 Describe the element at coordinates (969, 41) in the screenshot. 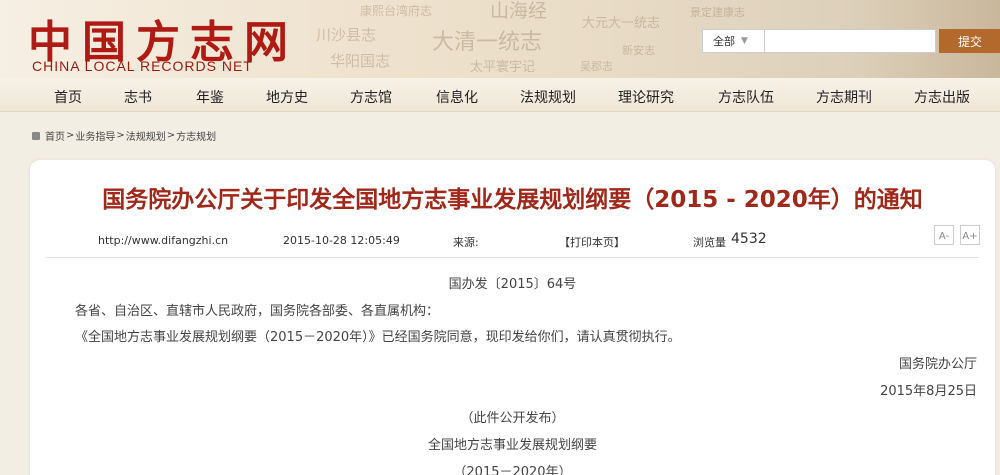

I see `search-submit-button: 提交` at that location.